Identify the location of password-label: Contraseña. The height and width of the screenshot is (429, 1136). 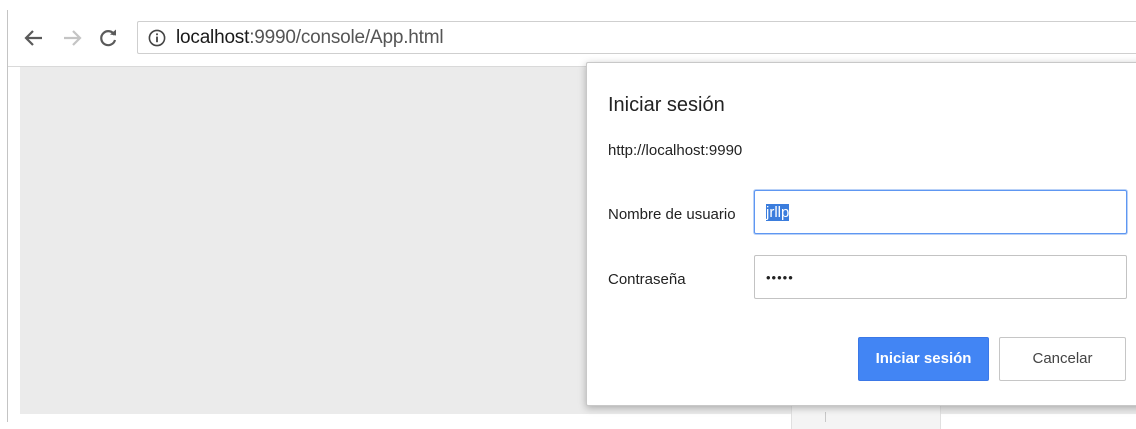
(647, 279).